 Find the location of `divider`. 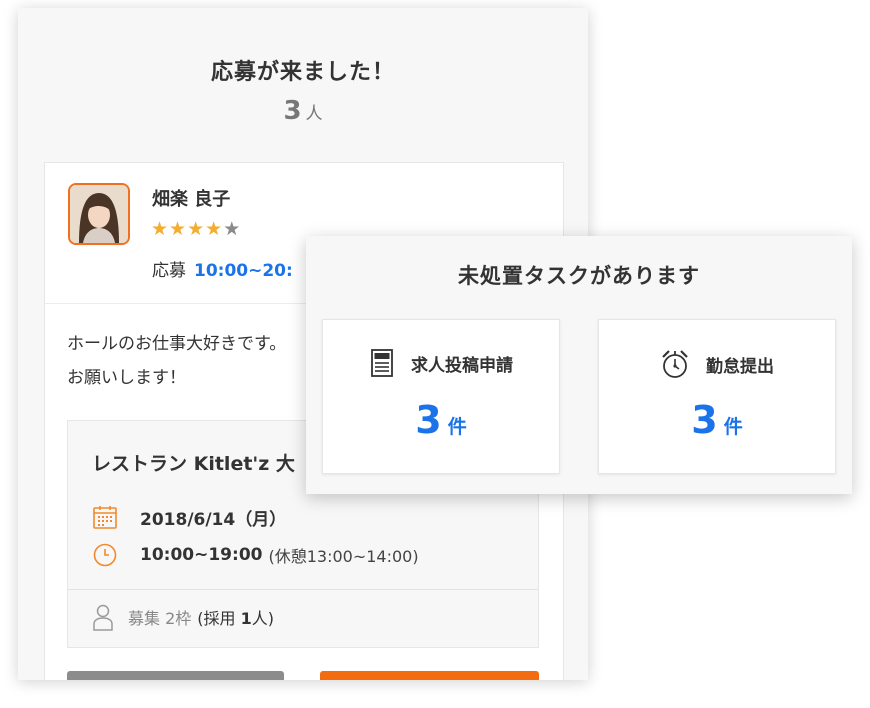

divider is located at coordinates (303, 589).